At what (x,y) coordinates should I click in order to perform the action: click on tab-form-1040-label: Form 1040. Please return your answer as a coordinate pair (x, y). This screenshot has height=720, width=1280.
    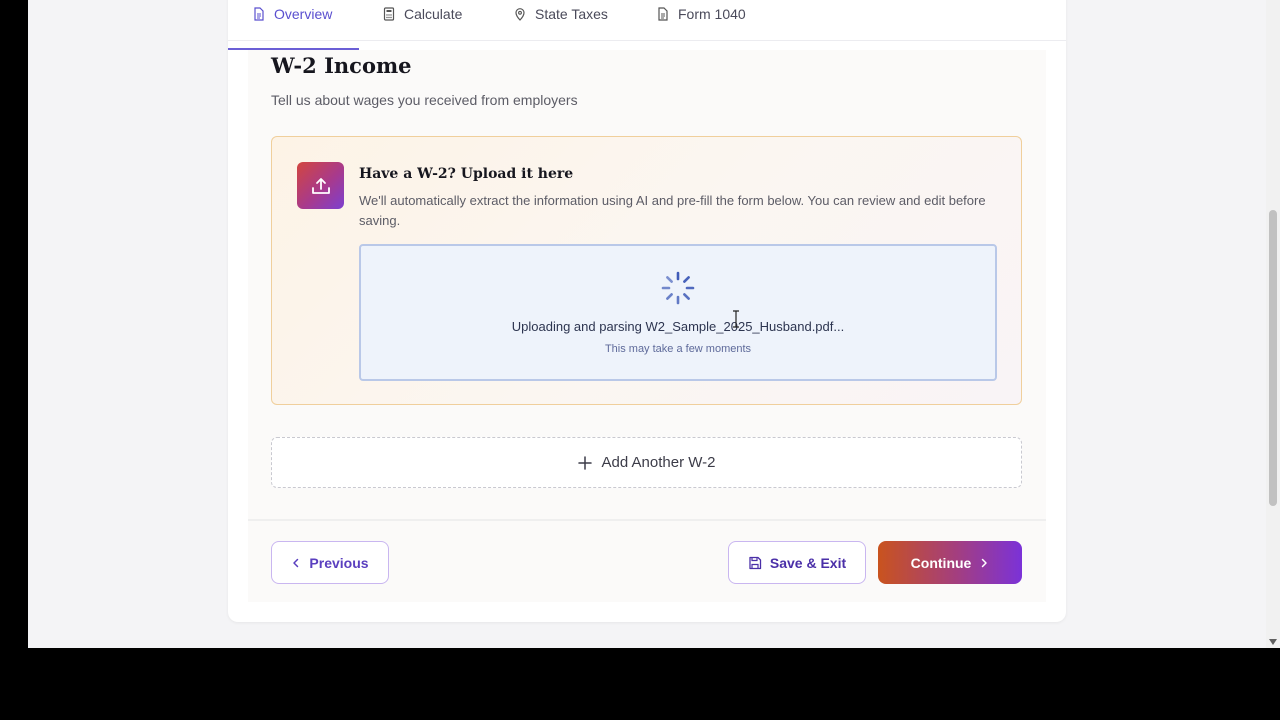
    Looking at the image, I should click on (712, 13).